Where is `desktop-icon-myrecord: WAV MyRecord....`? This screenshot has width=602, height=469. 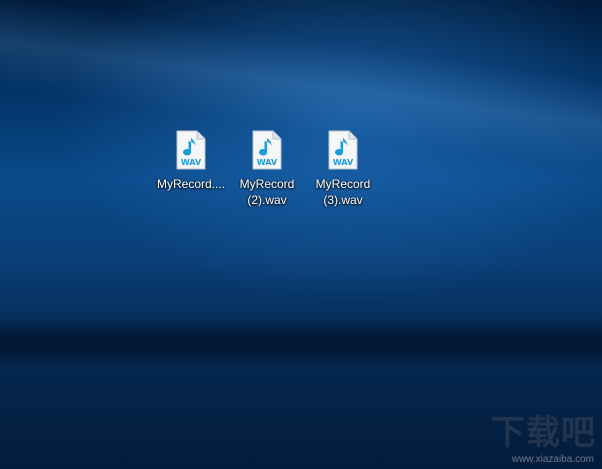 desktop-icon-myrecord: WAV MyRecord.... is located at coordinates (191, 161).